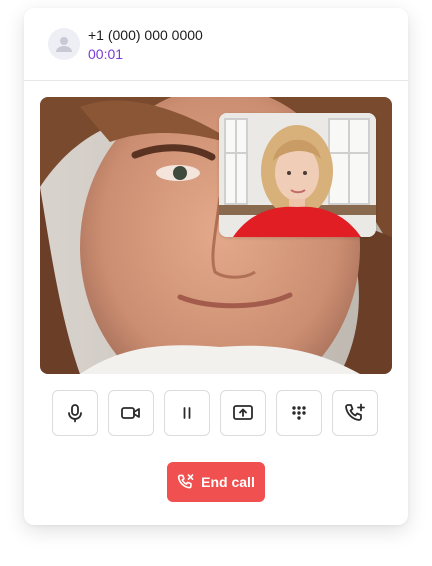 The width and height of the screenshot is (432, 566). I want to click on screen-share-icon, so click(243, 412).